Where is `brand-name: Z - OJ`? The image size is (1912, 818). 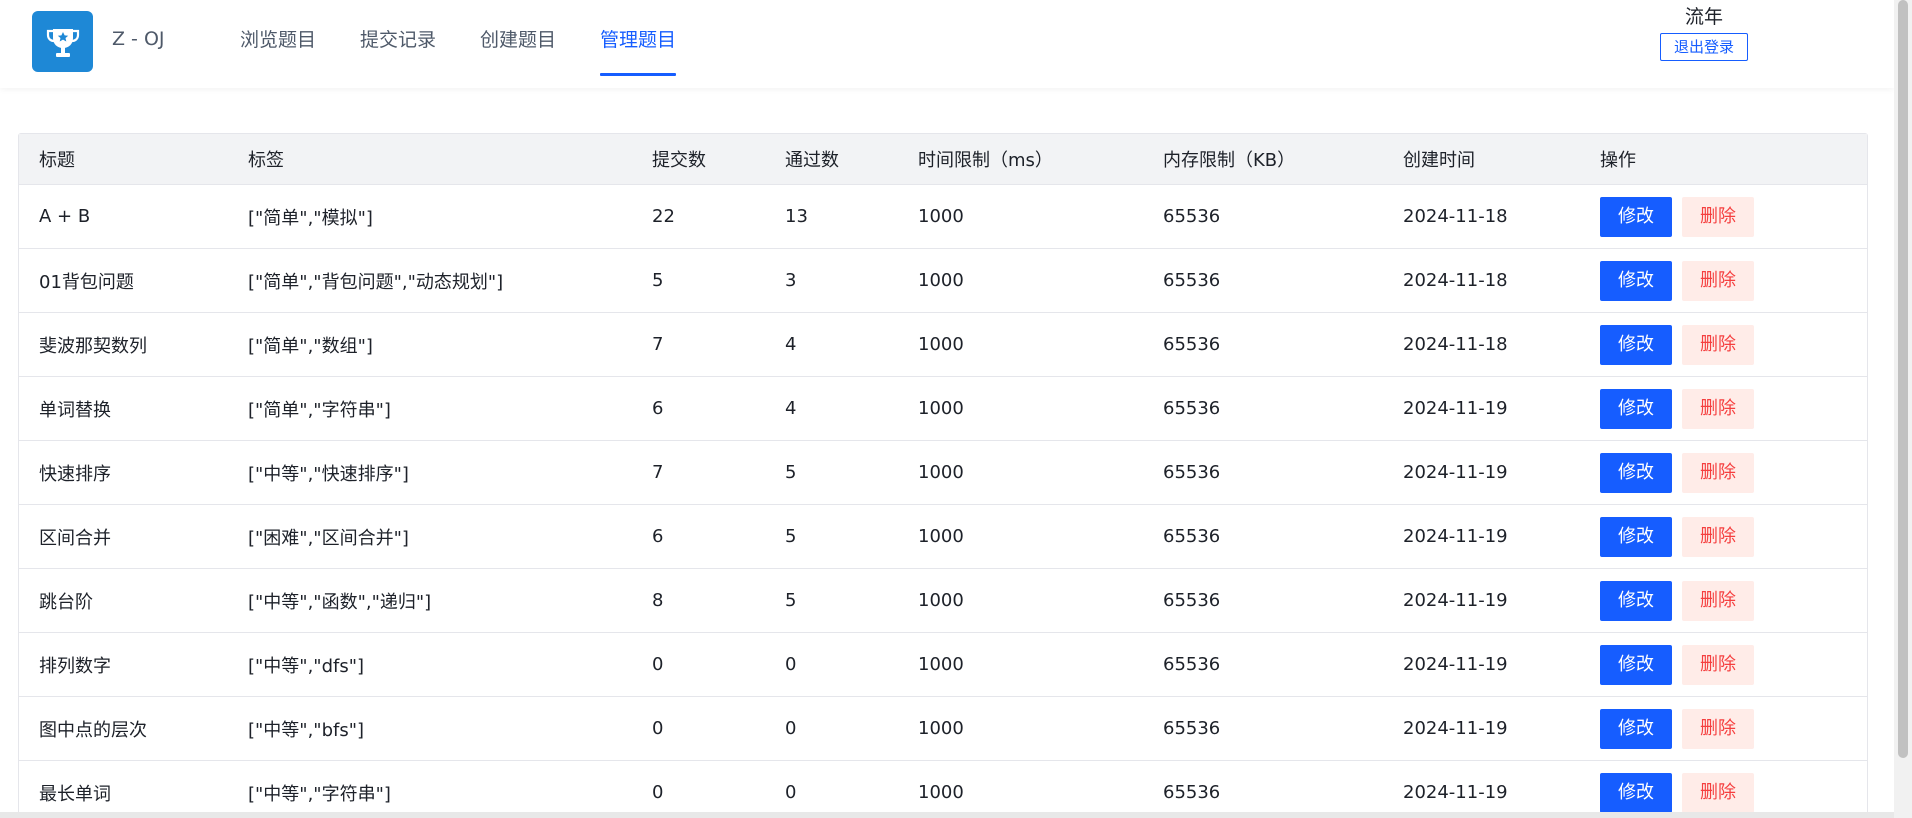 brand-name: Z - OJ is located at coordinates (138, 39).